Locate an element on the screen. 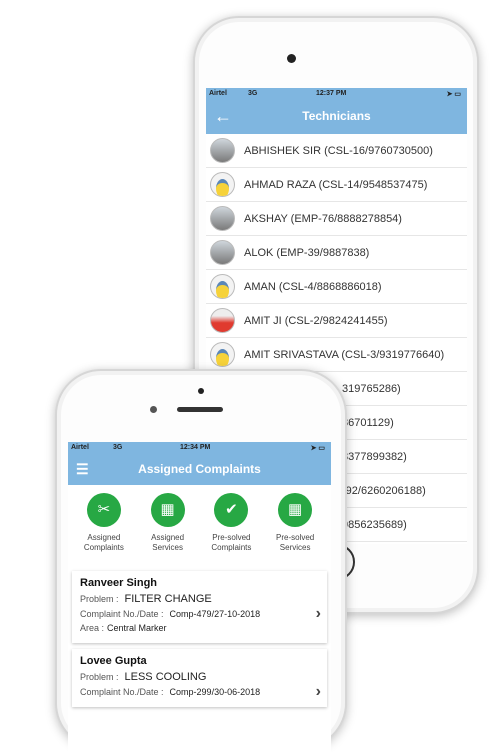 The image size is (500, 752). customer-name: Lovee Gupta is located at coordinates (113, 661).